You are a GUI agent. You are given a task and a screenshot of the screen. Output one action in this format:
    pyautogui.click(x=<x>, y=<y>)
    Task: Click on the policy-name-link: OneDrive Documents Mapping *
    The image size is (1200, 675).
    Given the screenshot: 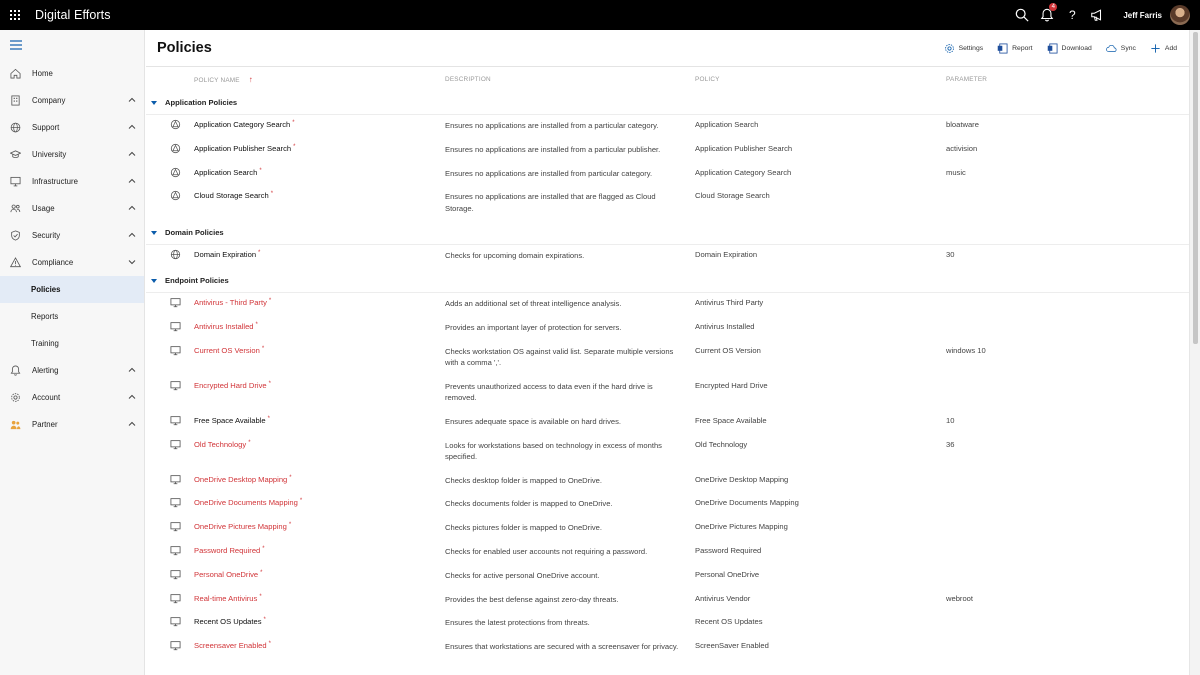 What is the action you would take?
    pyautogui.click(x=248, y=502)
    